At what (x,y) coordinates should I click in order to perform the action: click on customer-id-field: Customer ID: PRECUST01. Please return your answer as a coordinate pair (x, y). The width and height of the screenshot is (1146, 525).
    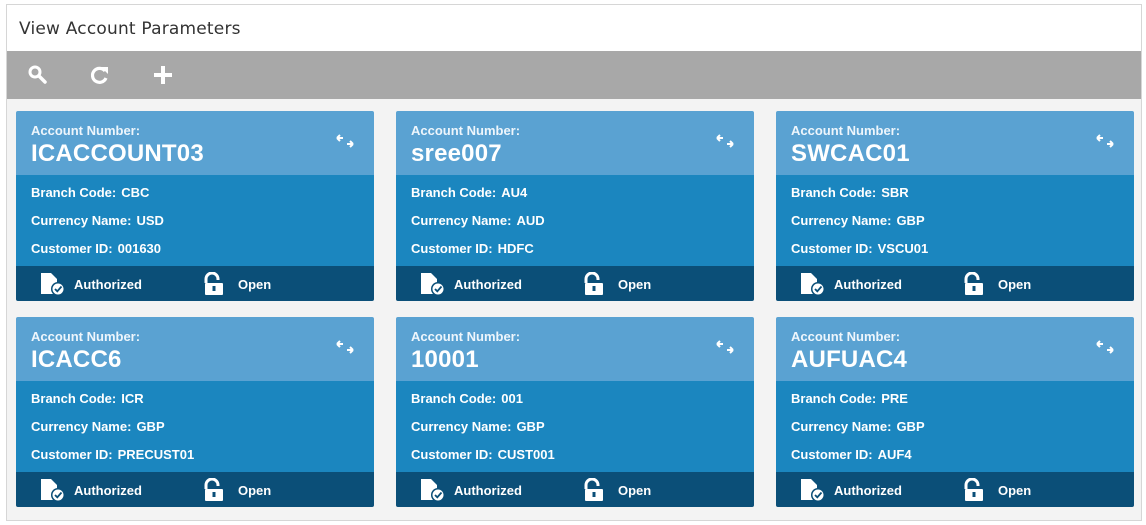
    Looking at the image, I should click on (112, 454).